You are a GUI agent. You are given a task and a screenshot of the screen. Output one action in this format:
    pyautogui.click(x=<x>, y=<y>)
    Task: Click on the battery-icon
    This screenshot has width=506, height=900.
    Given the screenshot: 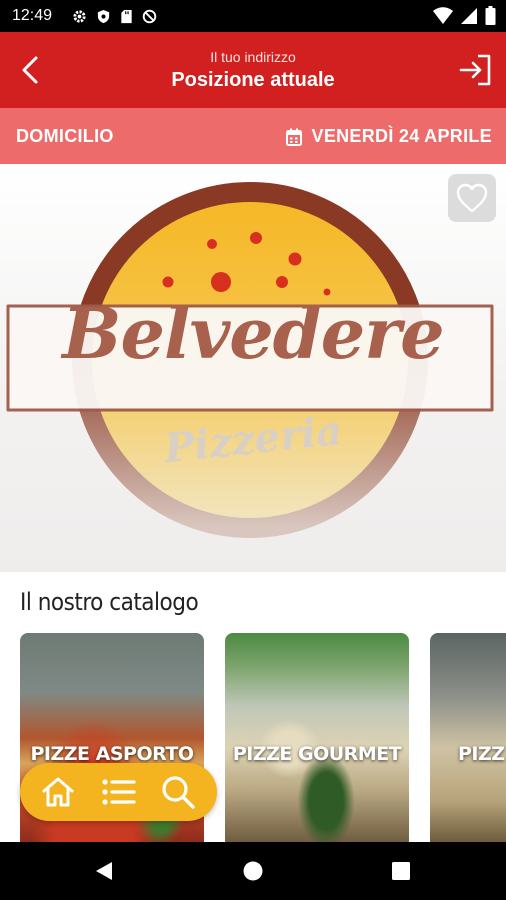 What is the action you would take?
    pyautogui.click(x=490, y=15)
    